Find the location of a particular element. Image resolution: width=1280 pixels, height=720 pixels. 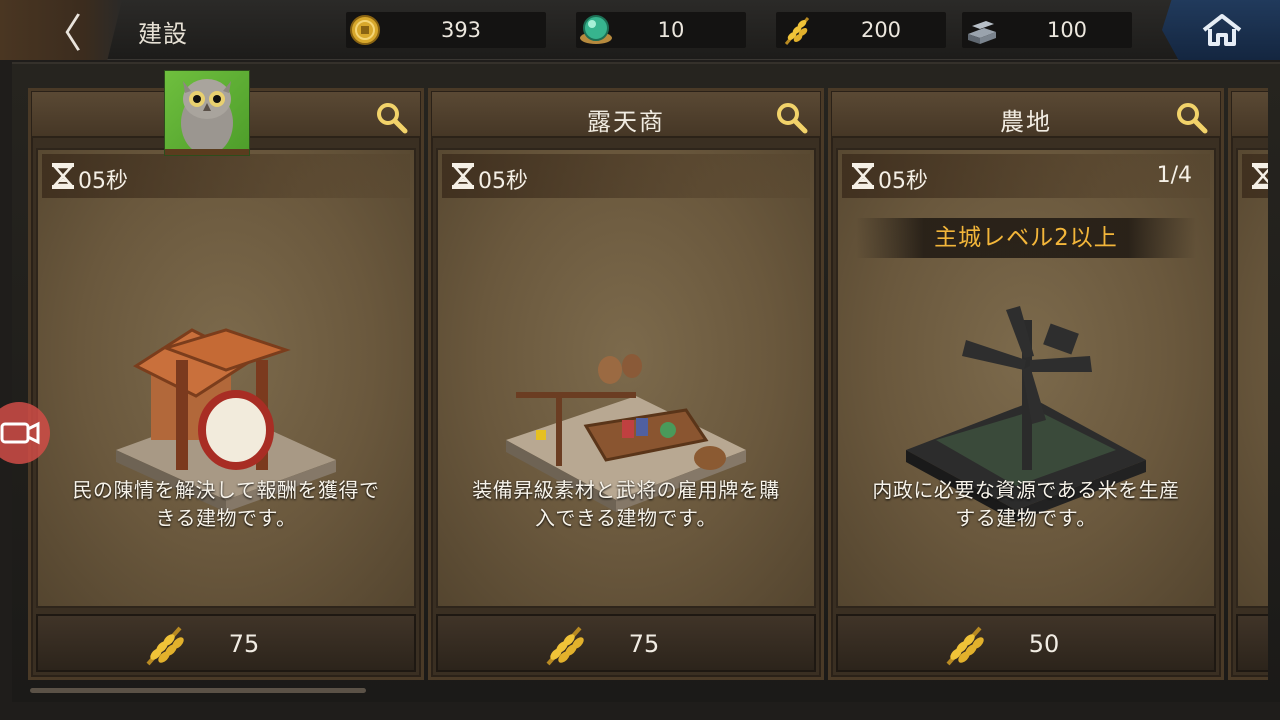

iron-icon is located at coordinates (982, 32).